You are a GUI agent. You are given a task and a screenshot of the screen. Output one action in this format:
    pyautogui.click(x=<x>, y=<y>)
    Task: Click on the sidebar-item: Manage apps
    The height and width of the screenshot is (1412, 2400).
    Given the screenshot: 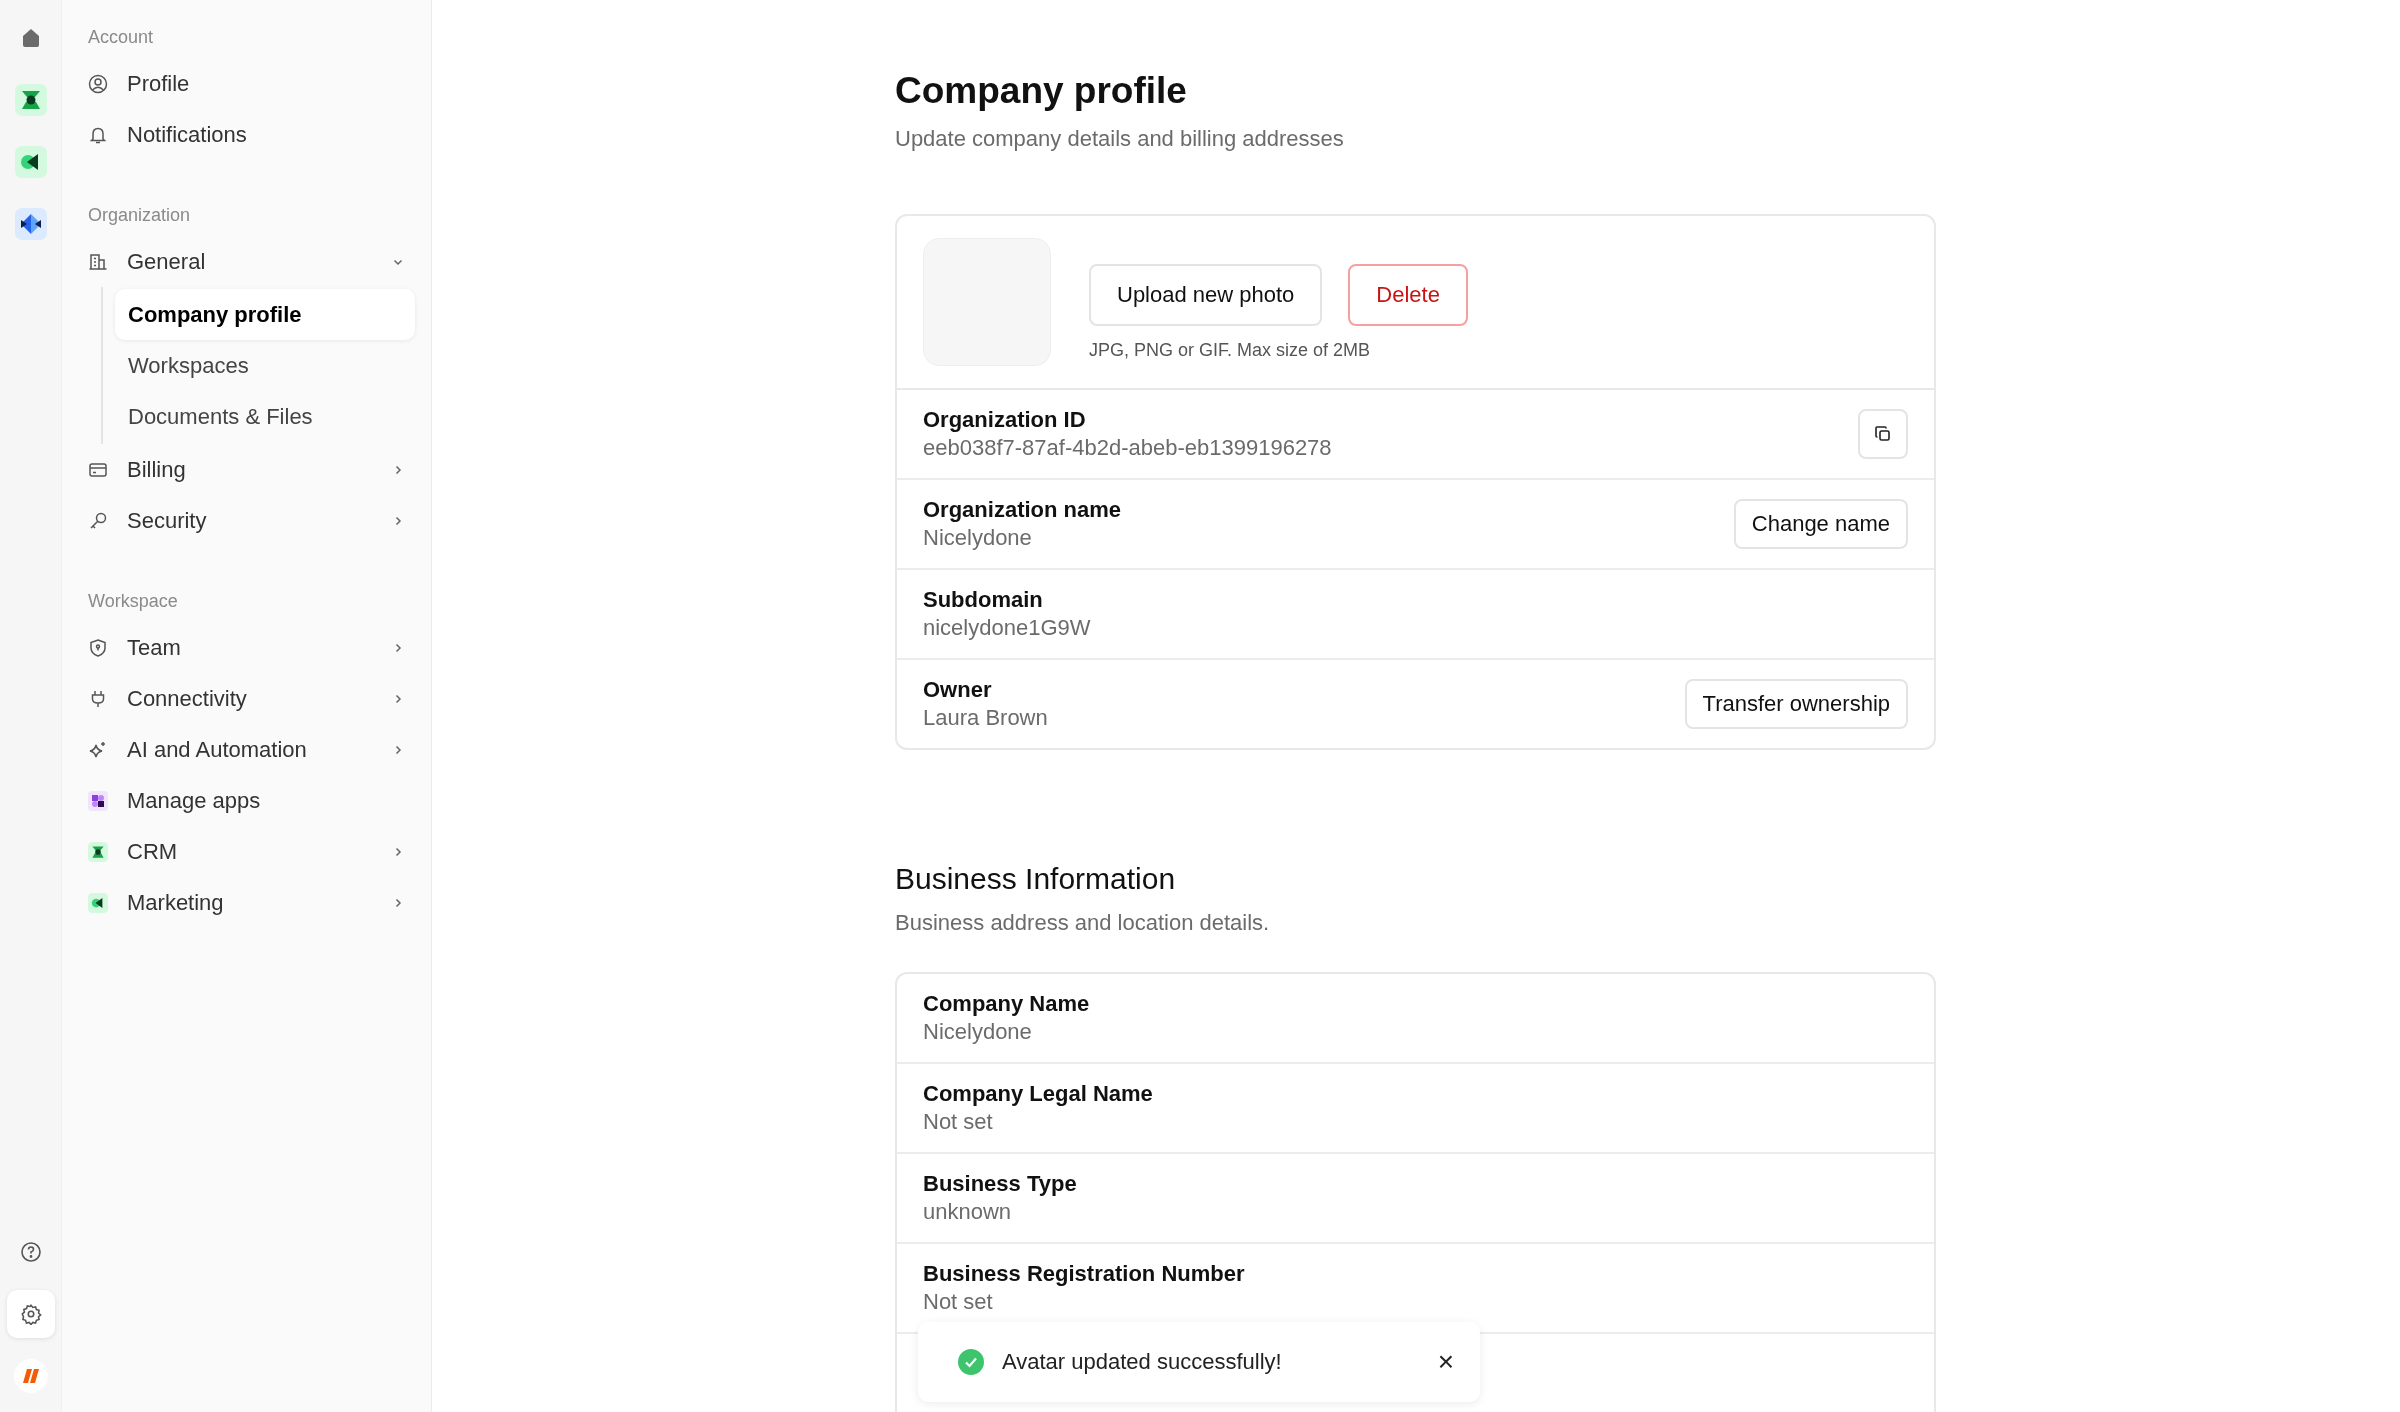 What is the action you would take?
    pyautogui.click(x=251, y=800)
    